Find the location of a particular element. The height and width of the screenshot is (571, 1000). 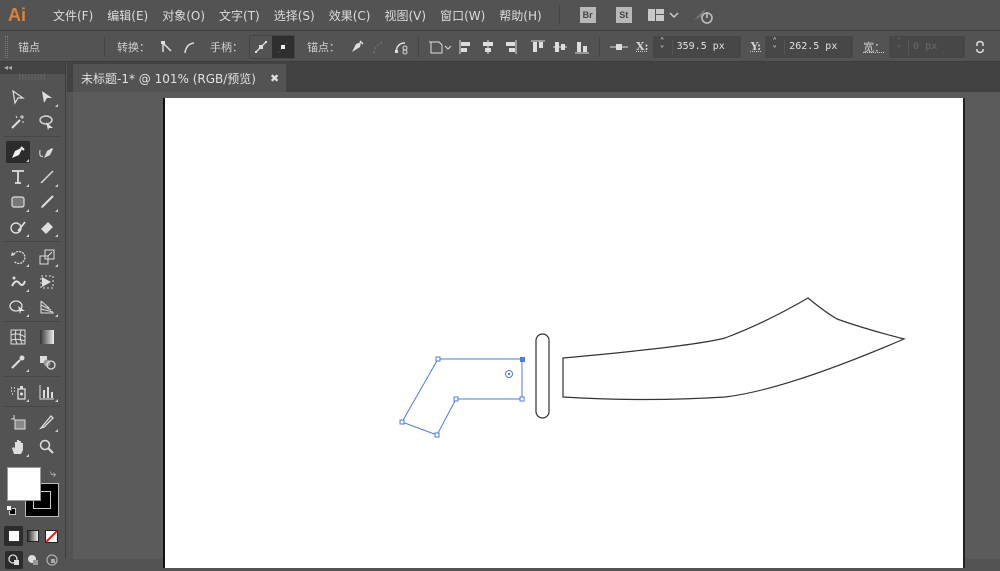

shaper-icon is located at coordinates (18, 227).